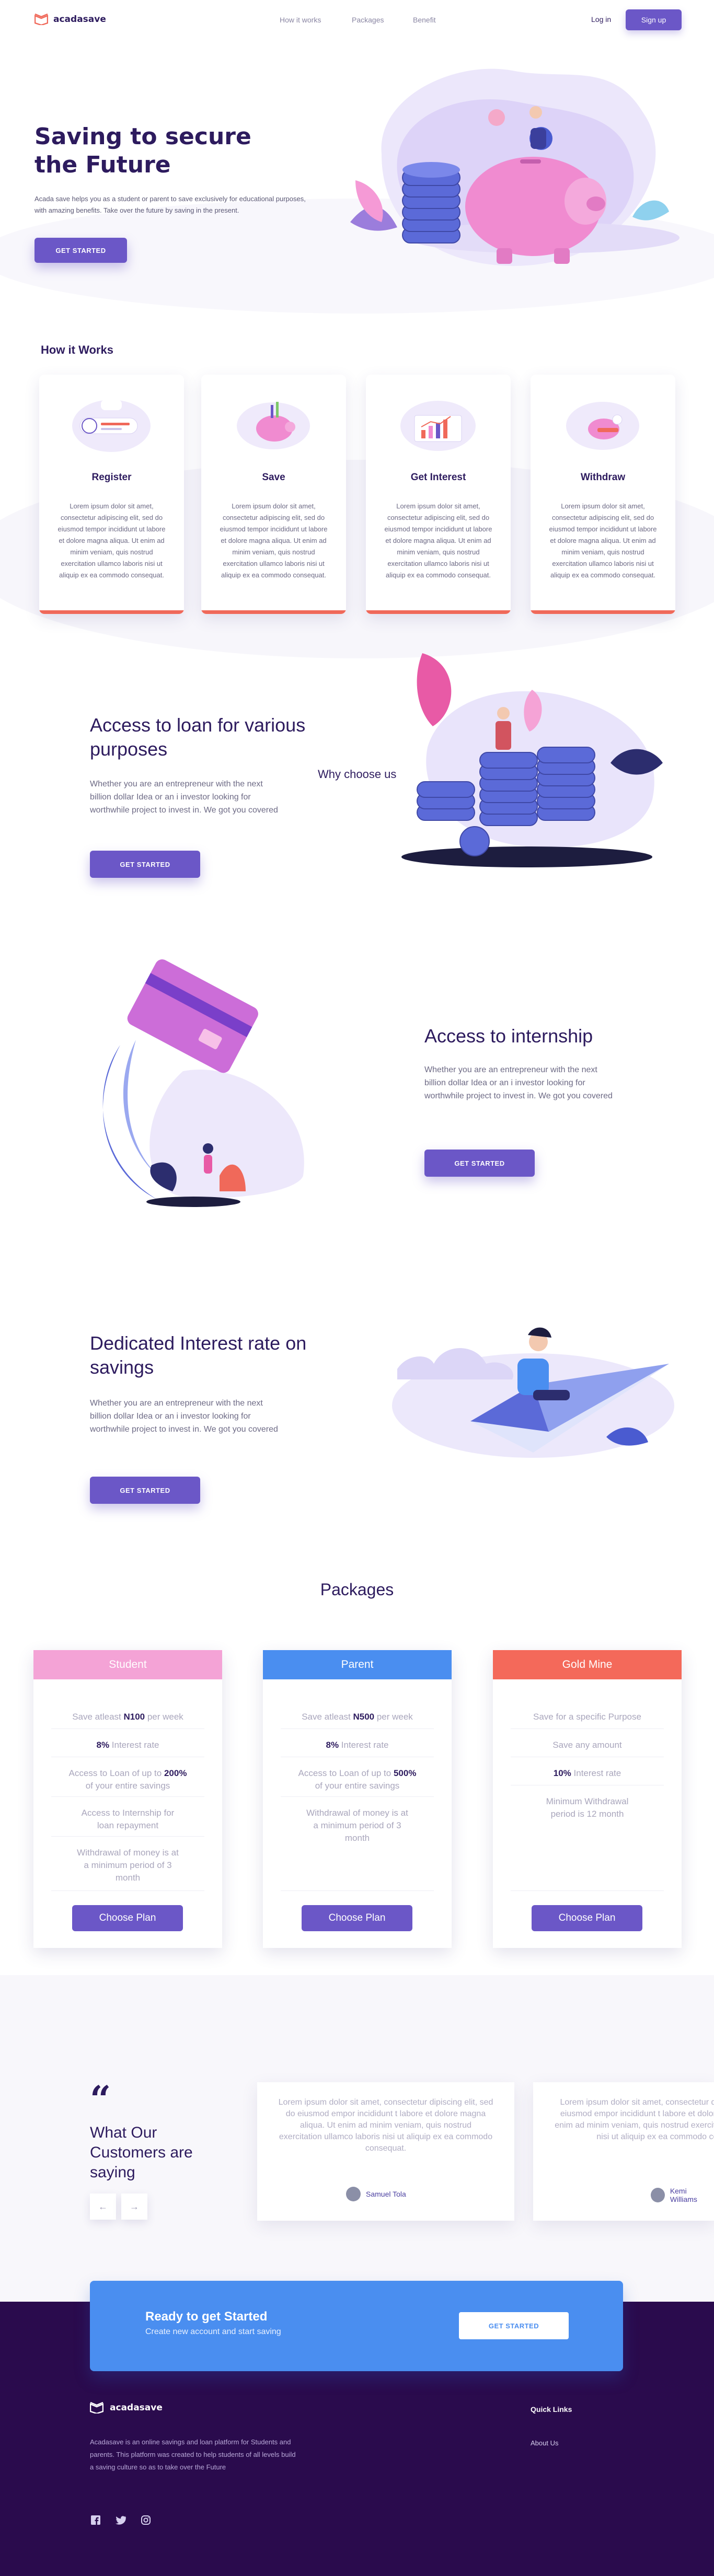 This screenshot has width=714, height=2576. Describe the element at coordinates (80, 19) in the screenshot. I see `brand-name: acadasave` at that location.